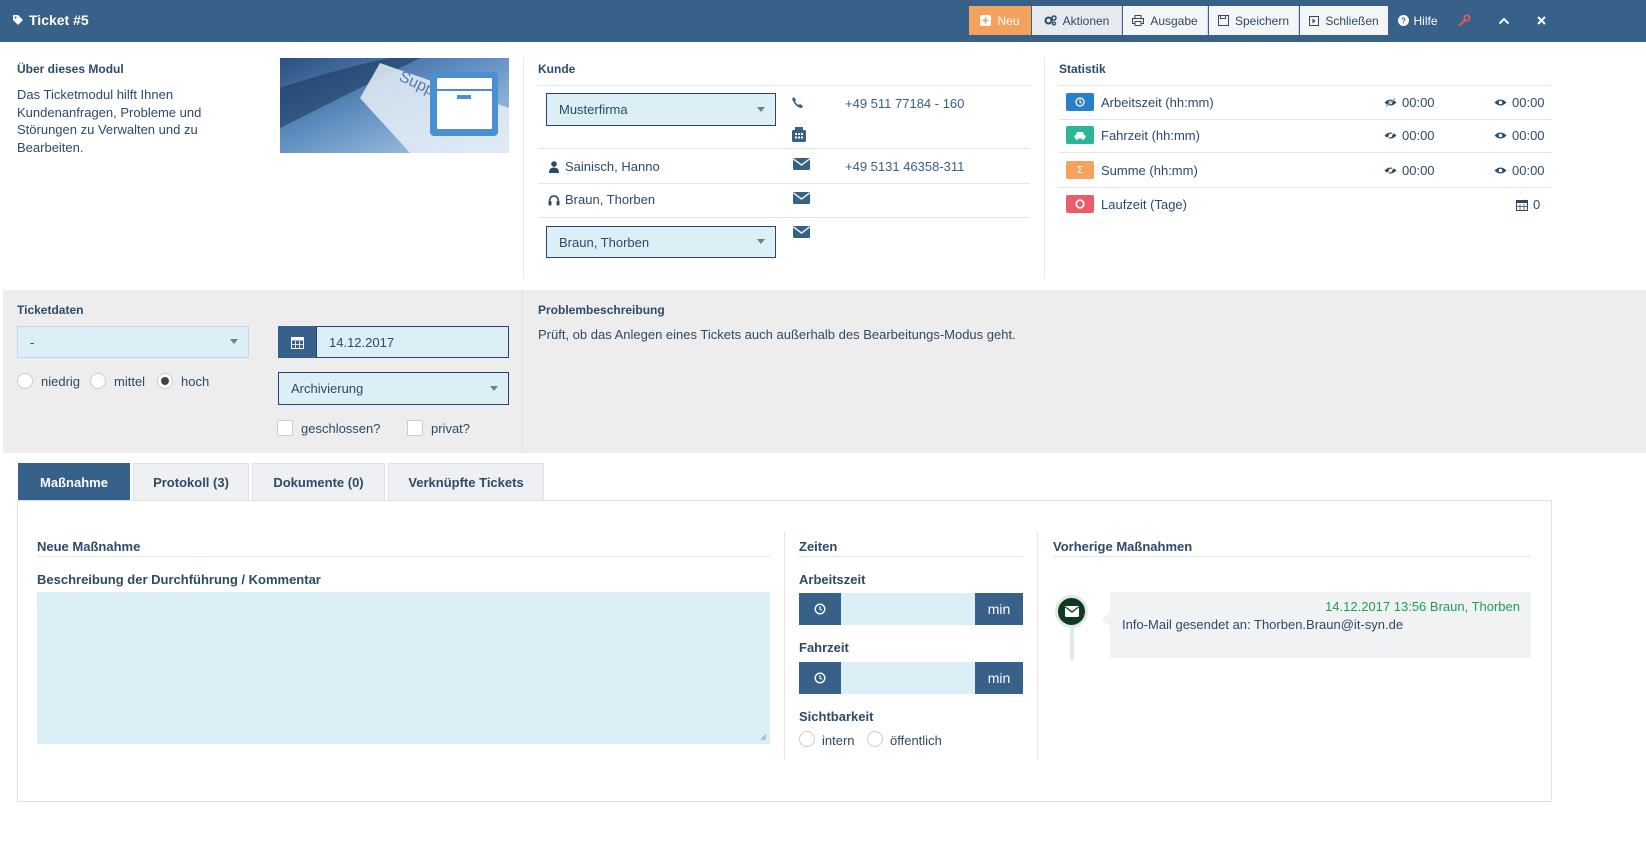  What do you see at coordinates (98, 381) in the screenshot?
I see `priority-mid-radio` at bounding box center [98, 381].